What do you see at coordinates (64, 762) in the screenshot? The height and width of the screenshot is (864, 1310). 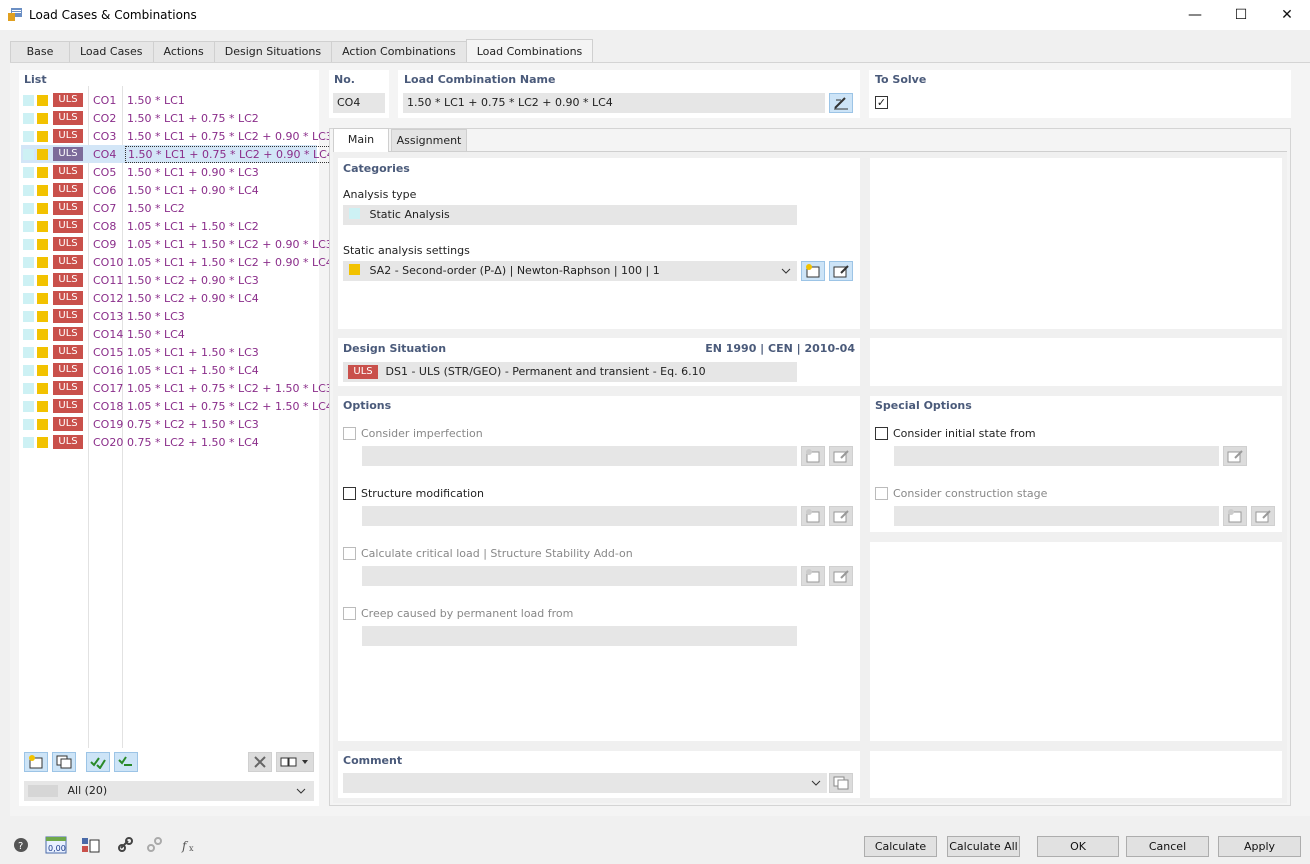 I see `copy-combination-button` at bounding box center [64, 762].